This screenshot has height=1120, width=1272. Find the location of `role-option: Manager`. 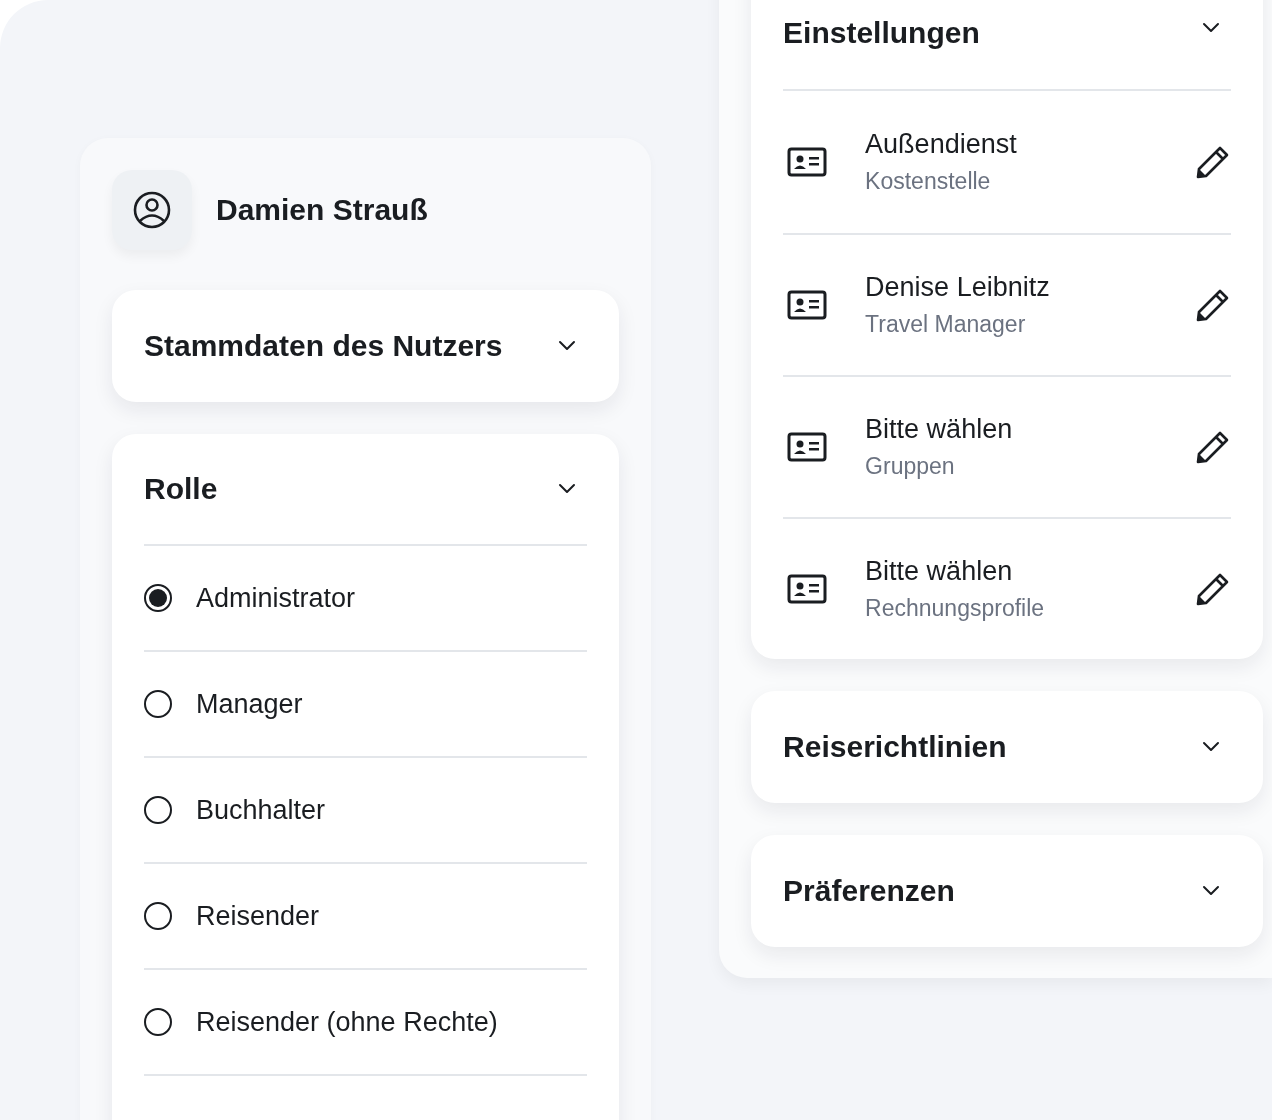

role-option: Manager is located at coordinates (249, 704).